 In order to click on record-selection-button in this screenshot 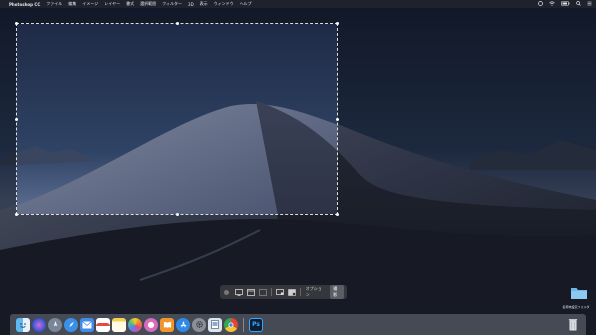, I will do `click(292, 292)`.